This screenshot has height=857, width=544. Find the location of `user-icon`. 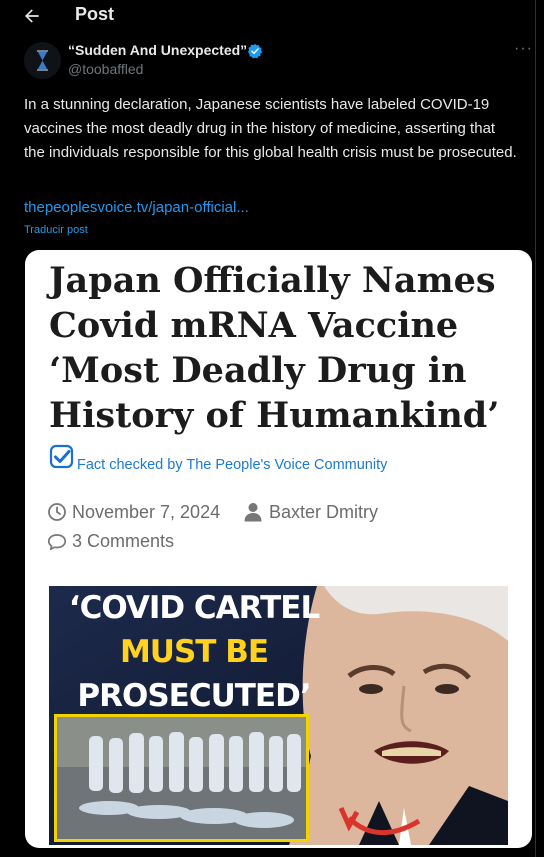

user-icon is located at coordinates (253, 512).